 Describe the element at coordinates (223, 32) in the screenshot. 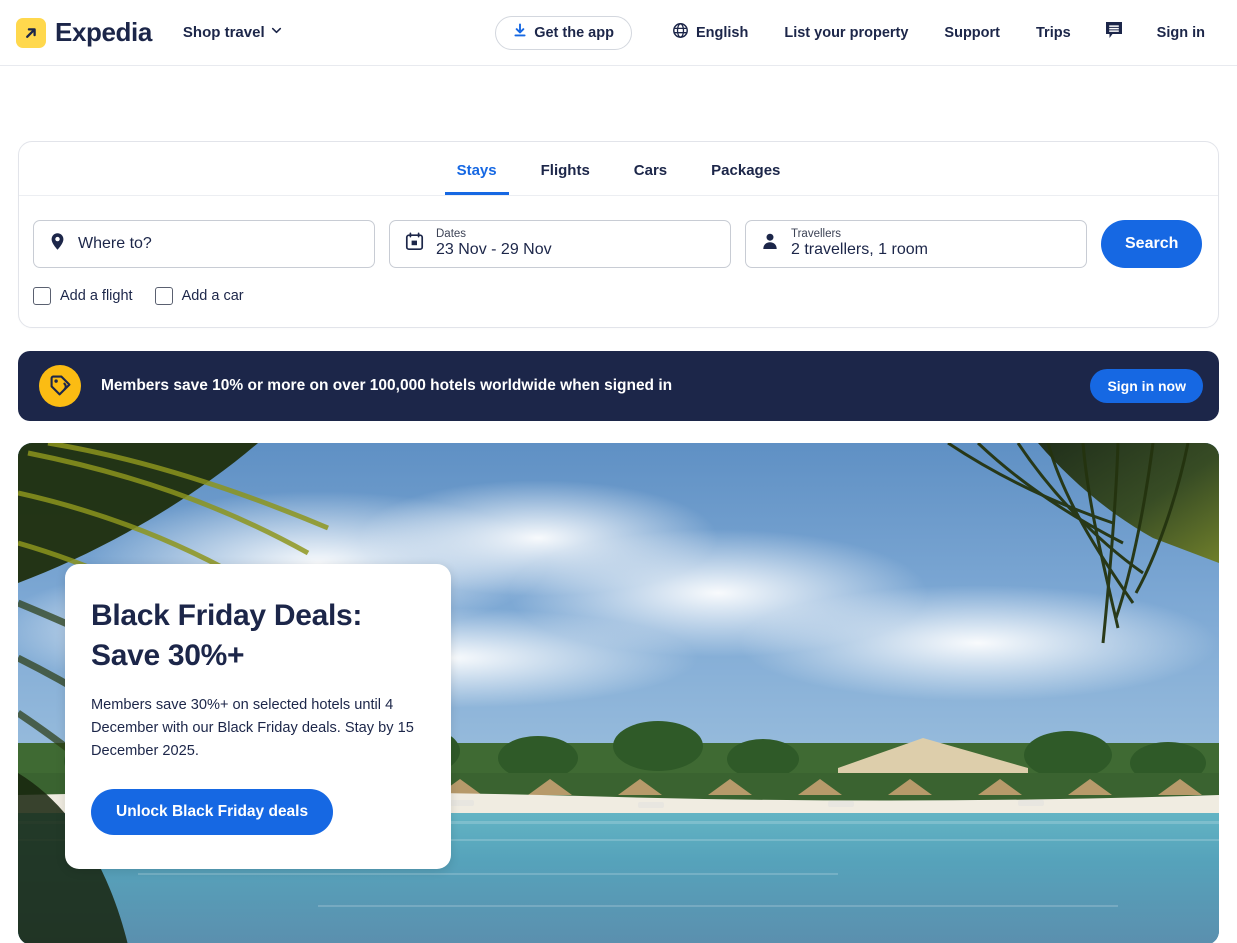

I see `shop-travel-label: Shop travel` at that location.